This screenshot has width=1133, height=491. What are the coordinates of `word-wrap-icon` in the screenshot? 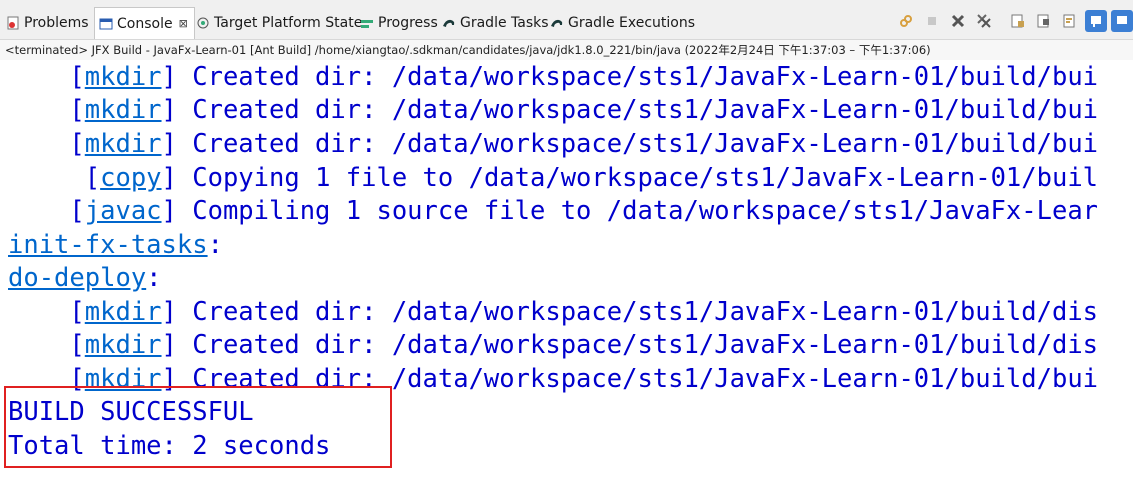 It's located at (1070, 21).